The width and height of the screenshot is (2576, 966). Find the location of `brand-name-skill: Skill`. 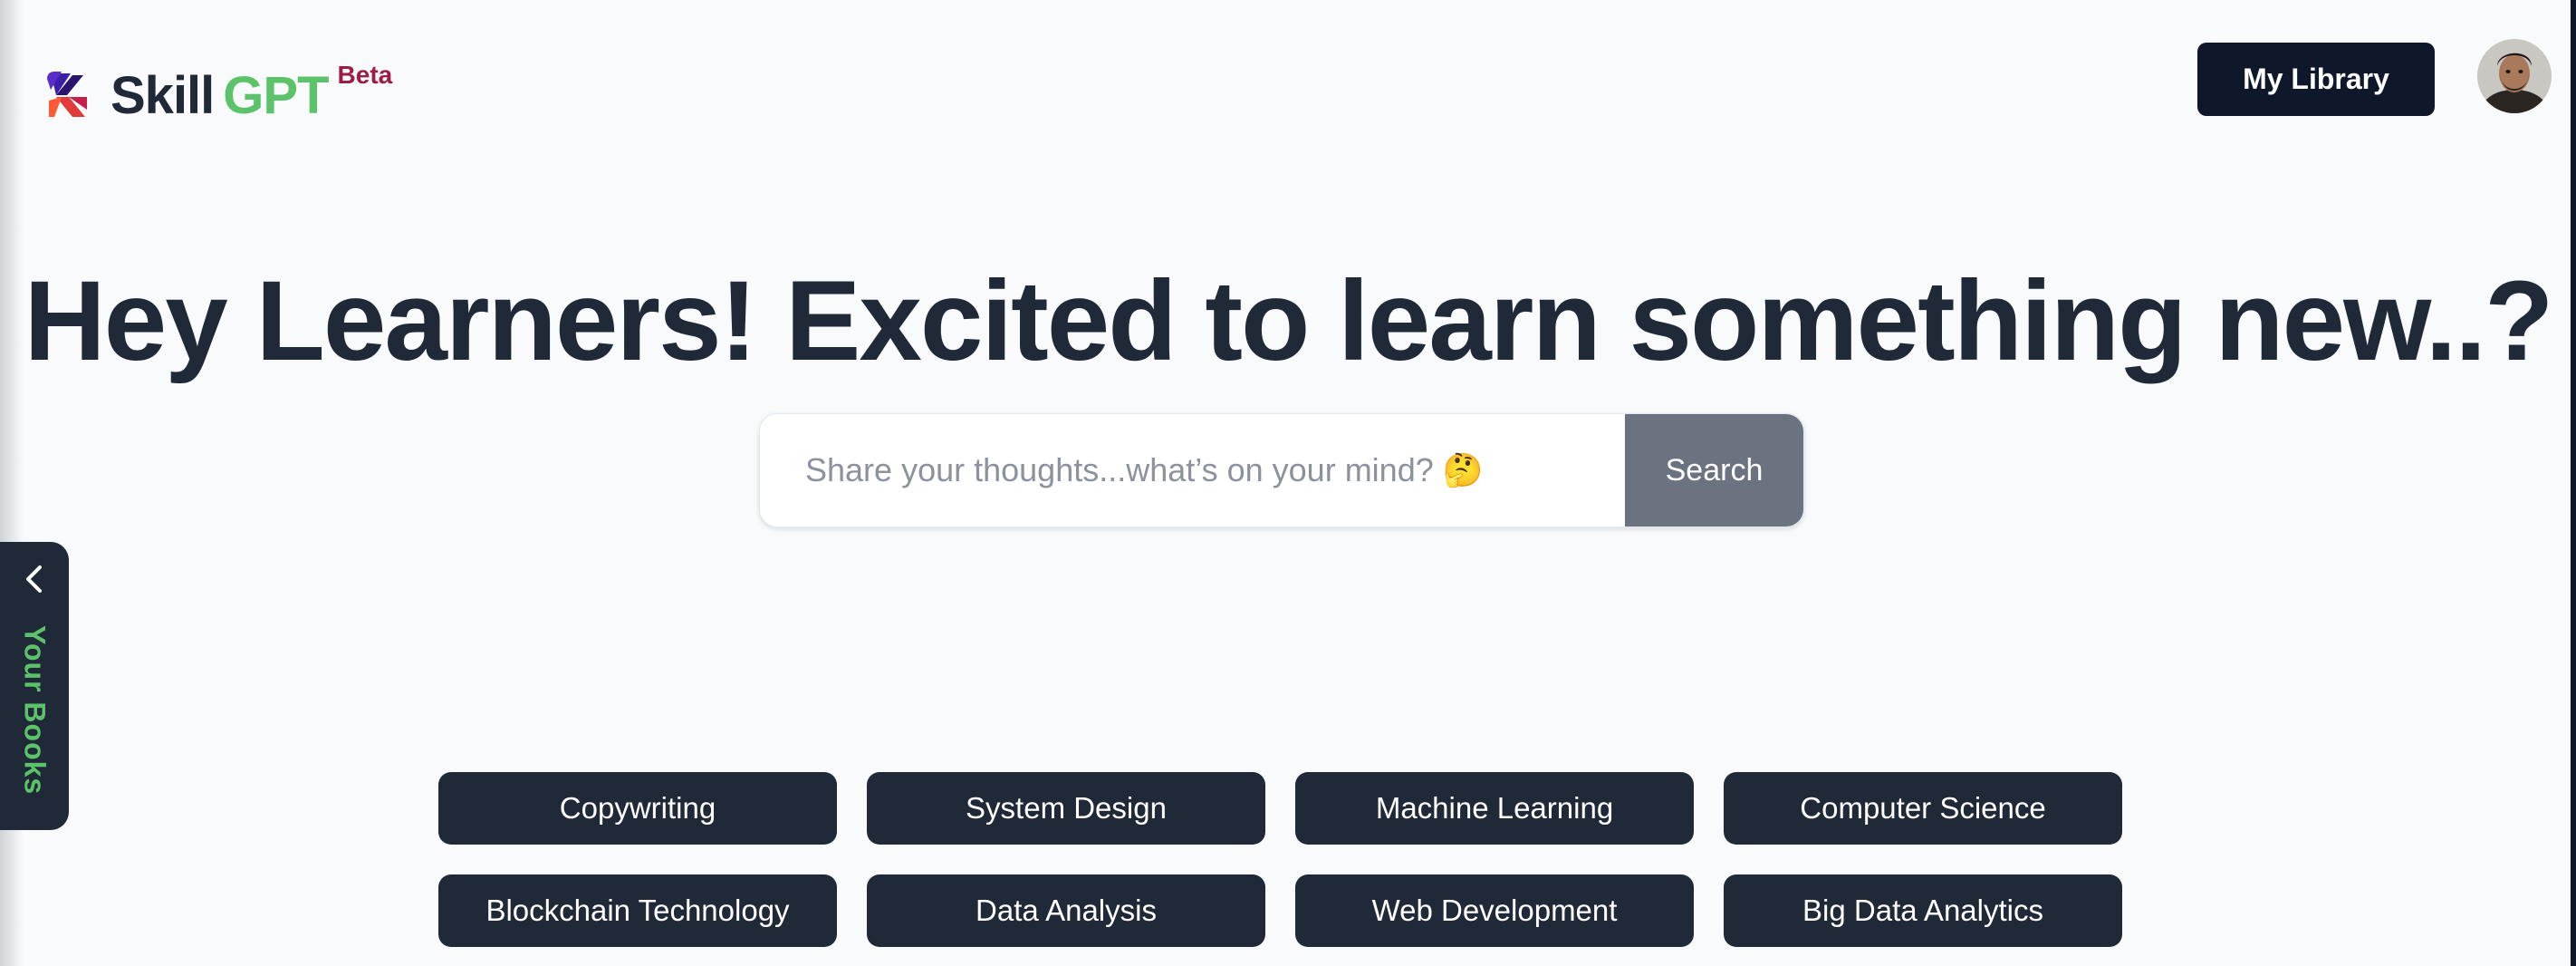

brand-name-skill: Skill is located at coordinates (163, 95).